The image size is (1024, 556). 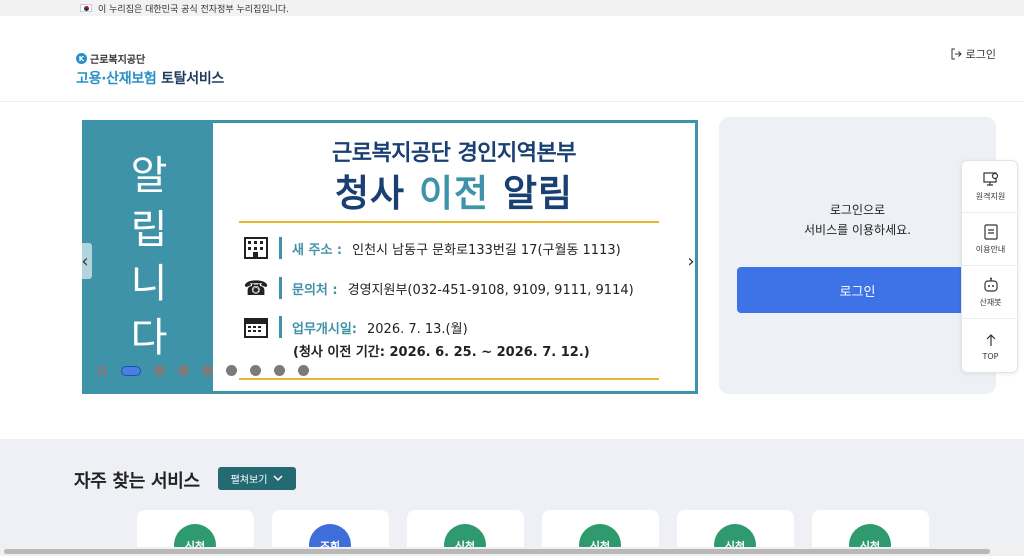 What do you see at coordinates (149, 284) in the screenshot?
I see `notice-side-char: 니` at bounding box center [149, 284].